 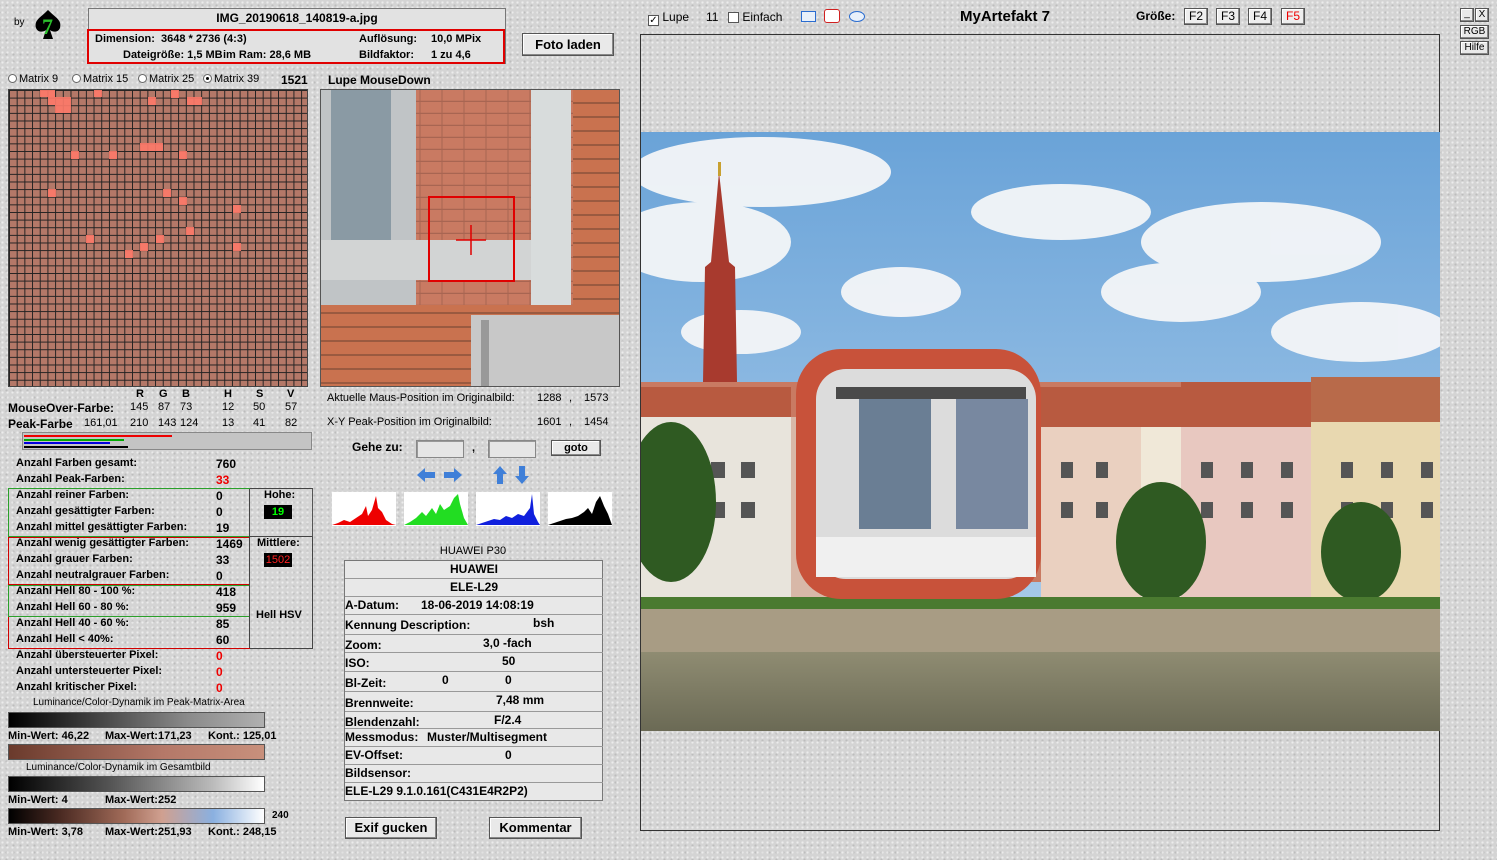 What do you see at coordinates (223, 640) in the screenshot?
I see `stat-value: 60` at bounding box center [223, 640].